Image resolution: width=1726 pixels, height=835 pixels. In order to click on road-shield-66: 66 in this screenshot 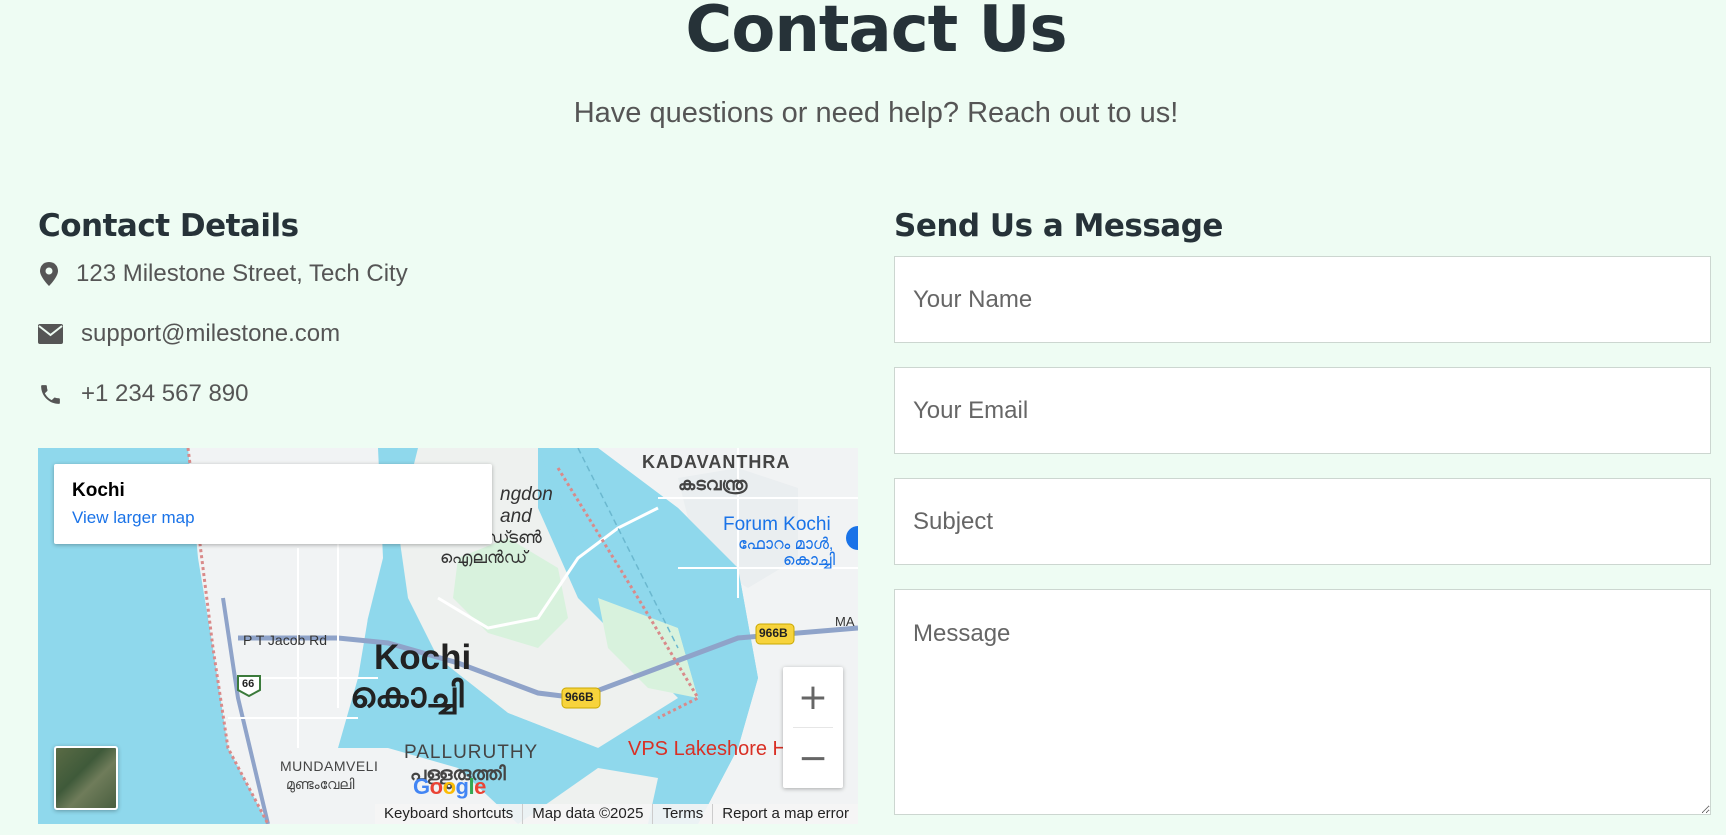, I will do `click(248, 684)`.